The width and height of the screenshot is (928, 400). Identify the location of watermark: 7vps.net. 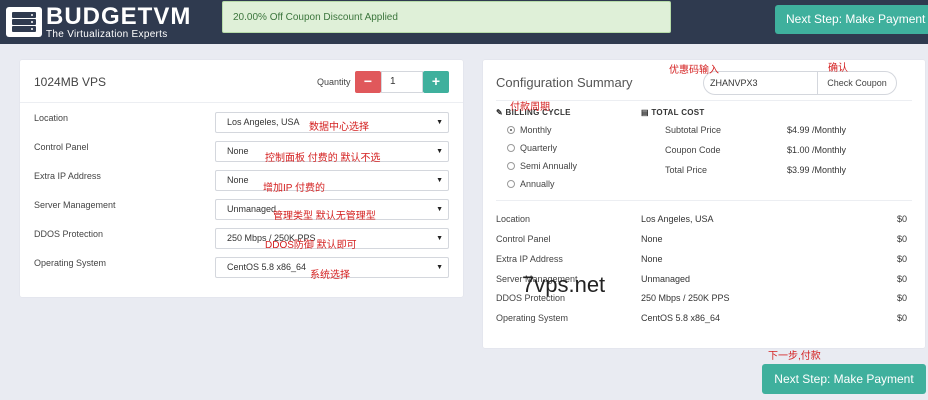
(564, 284).